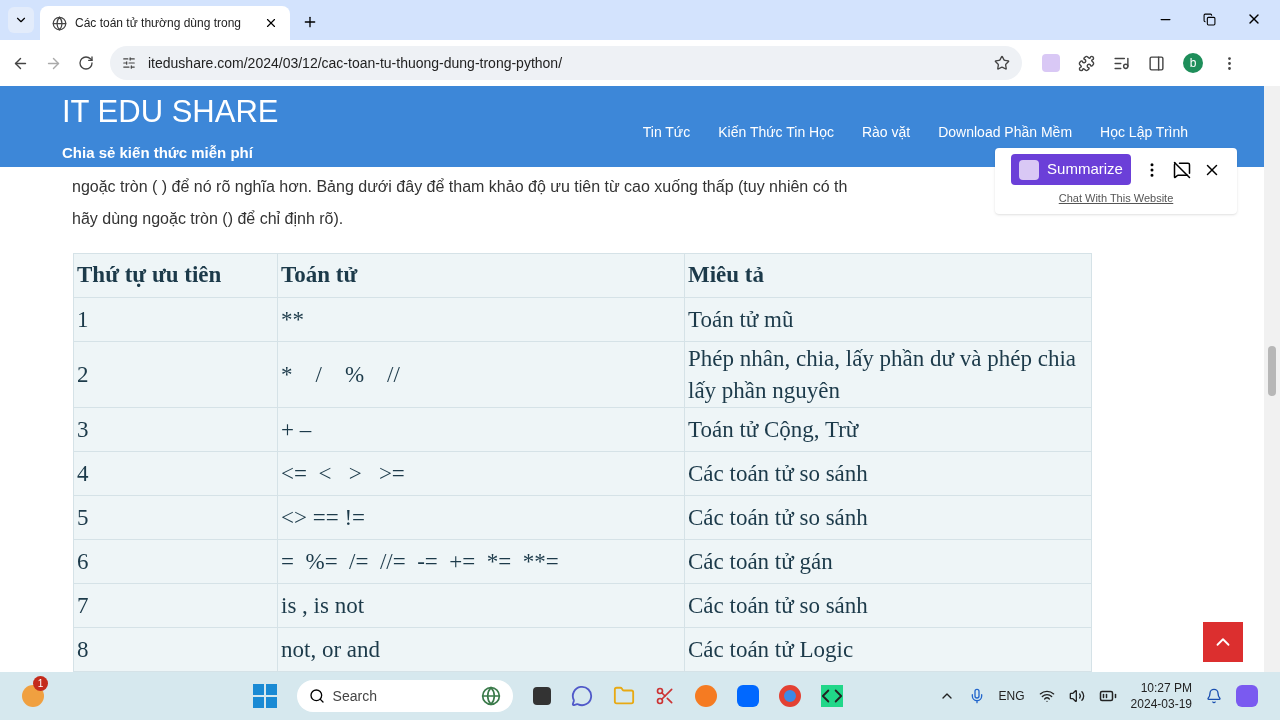 This screenshot has height=720, width=1280. I want to click on table-cell: <> == !=, so click(481, 517).